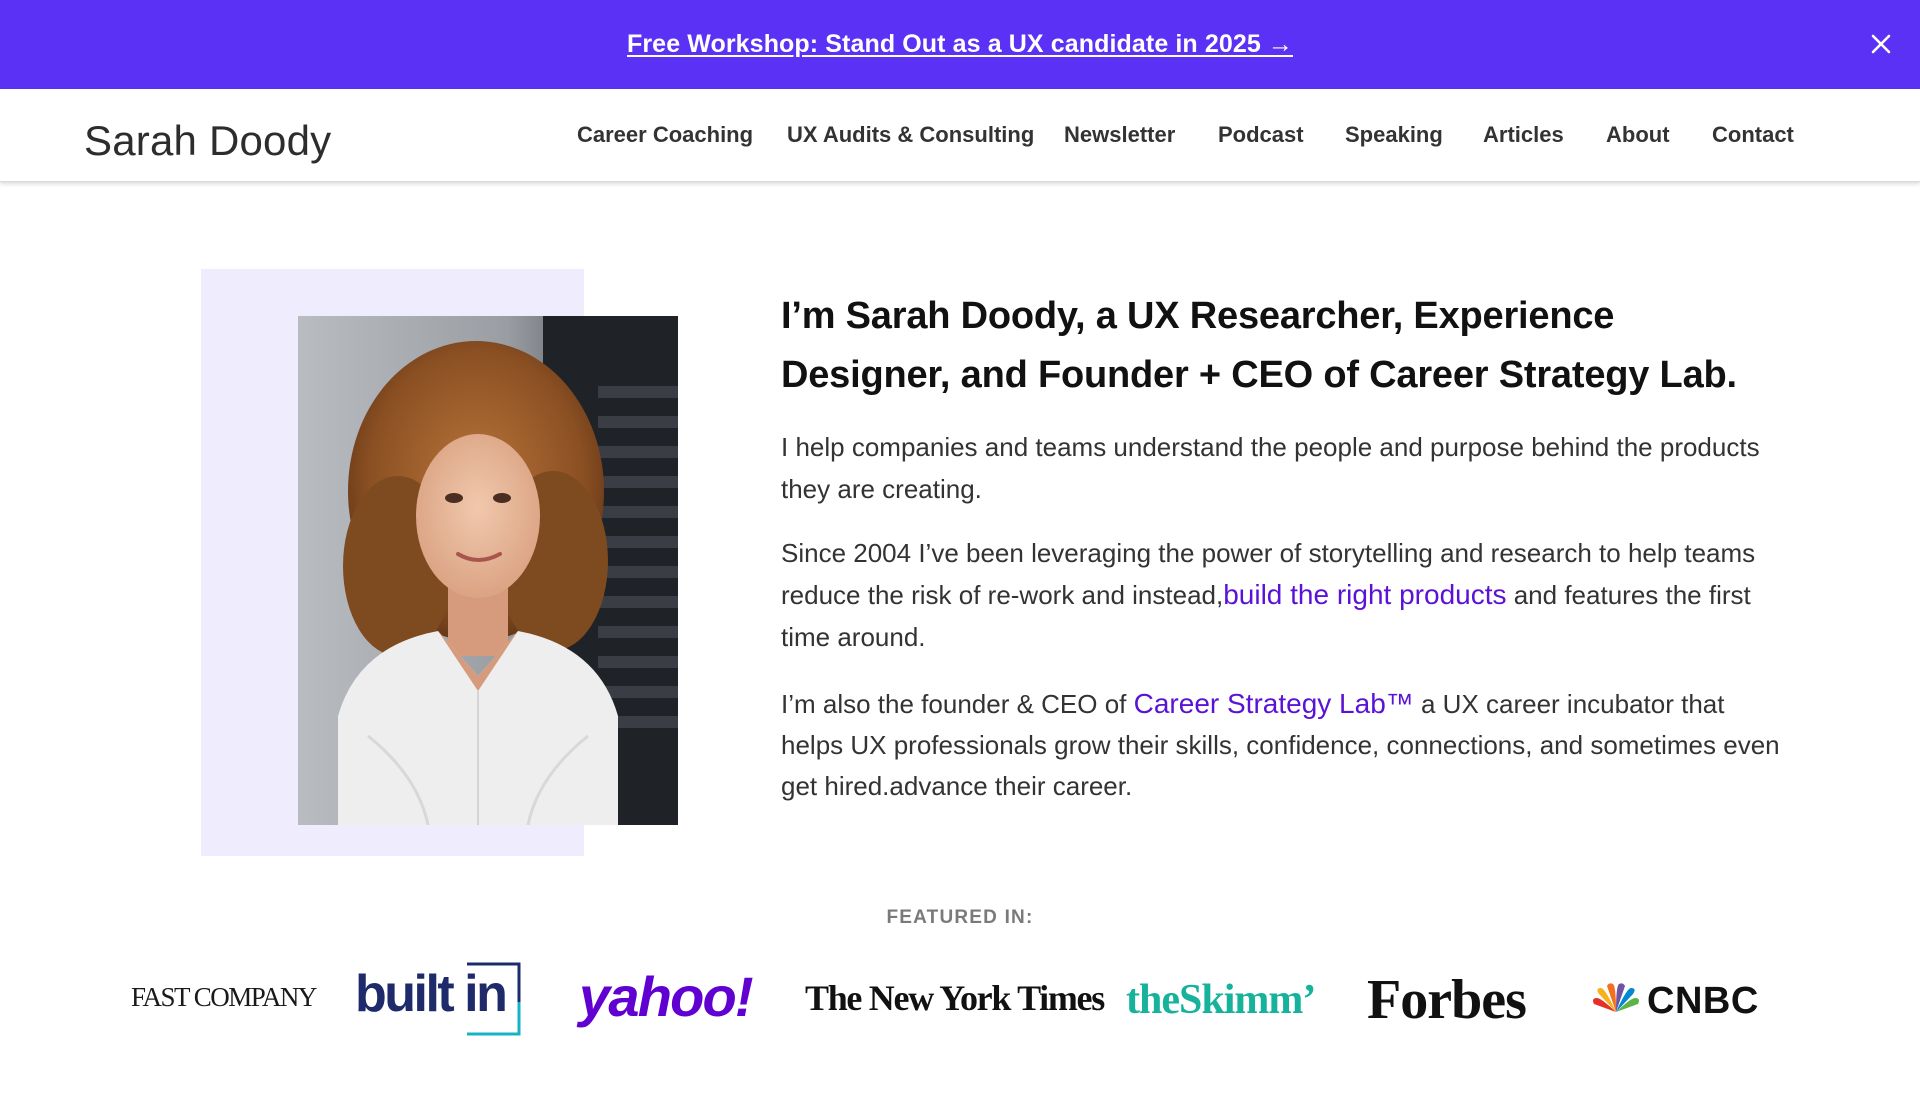  What do you see at coordinates (1394, 135) in the screenshot?
I see `nav-speaking: Speaking` at bounding box center [1394, 135].